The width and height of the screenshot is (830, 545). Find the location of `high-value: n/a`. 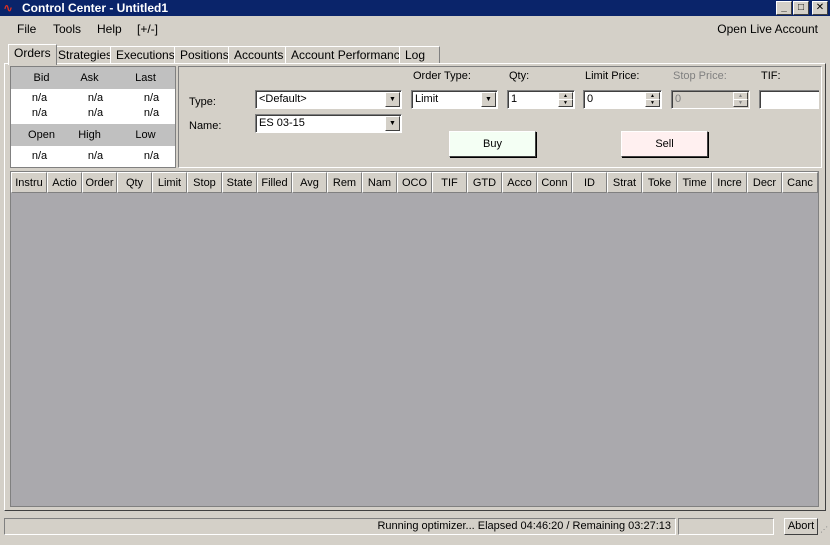

high-value: n/a is located at coordinates (95, 156).